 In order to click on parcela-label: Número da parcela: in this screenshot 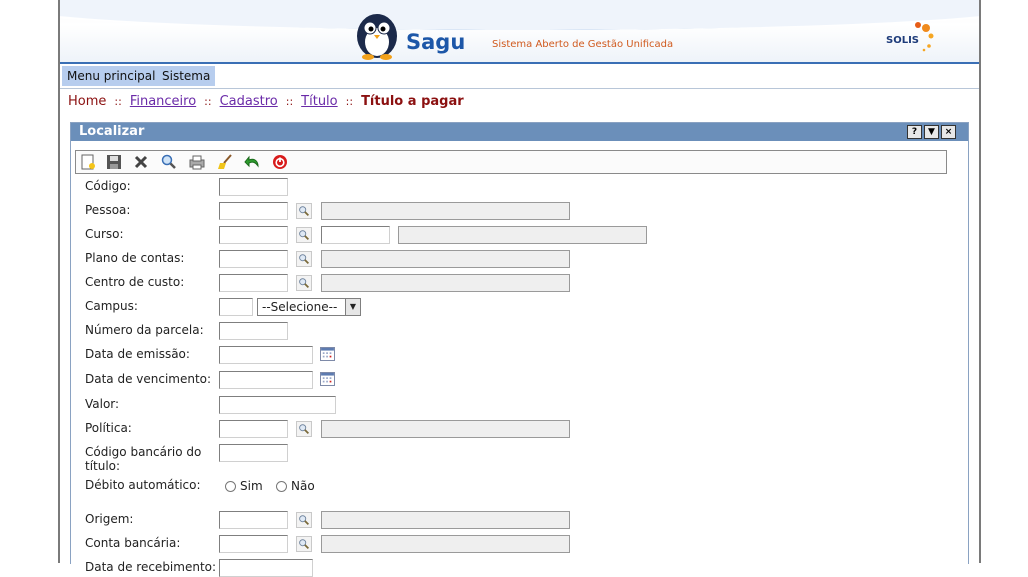, I will do `click(144, 330)`.